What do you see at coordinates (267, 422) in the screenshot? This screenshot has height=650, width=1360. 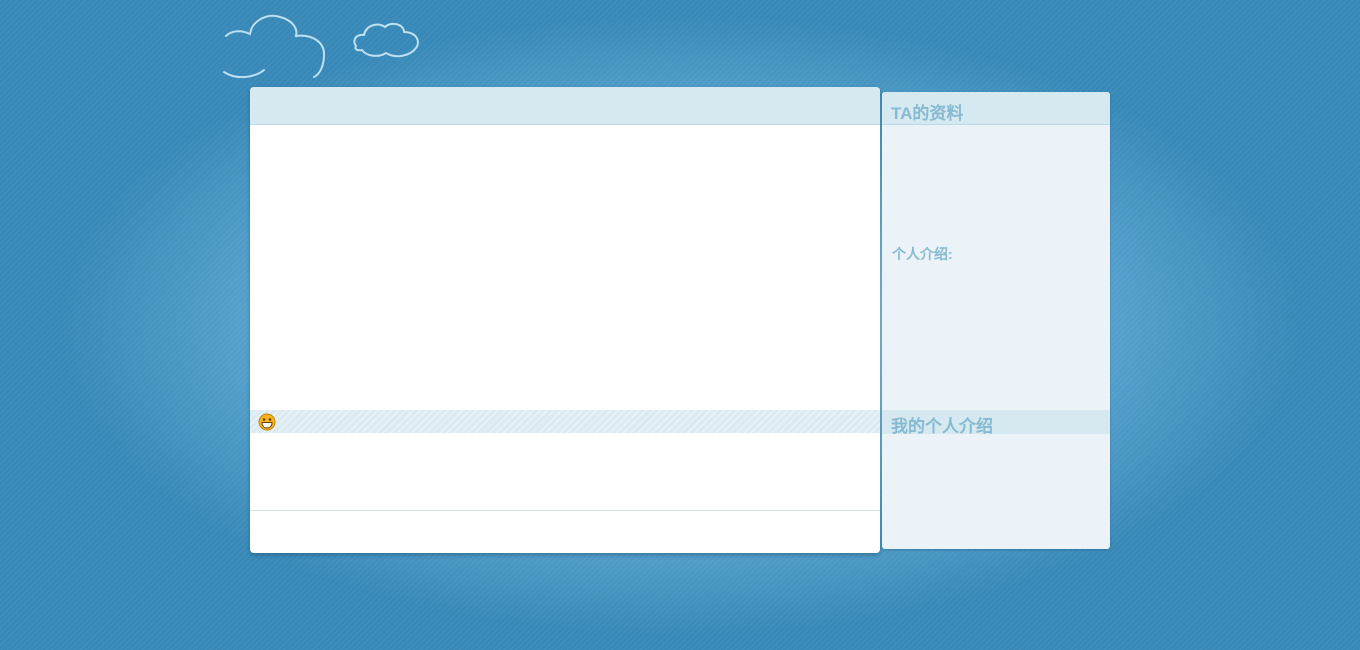 I see `smiley-face-icon` at bounding box center [267, 422].